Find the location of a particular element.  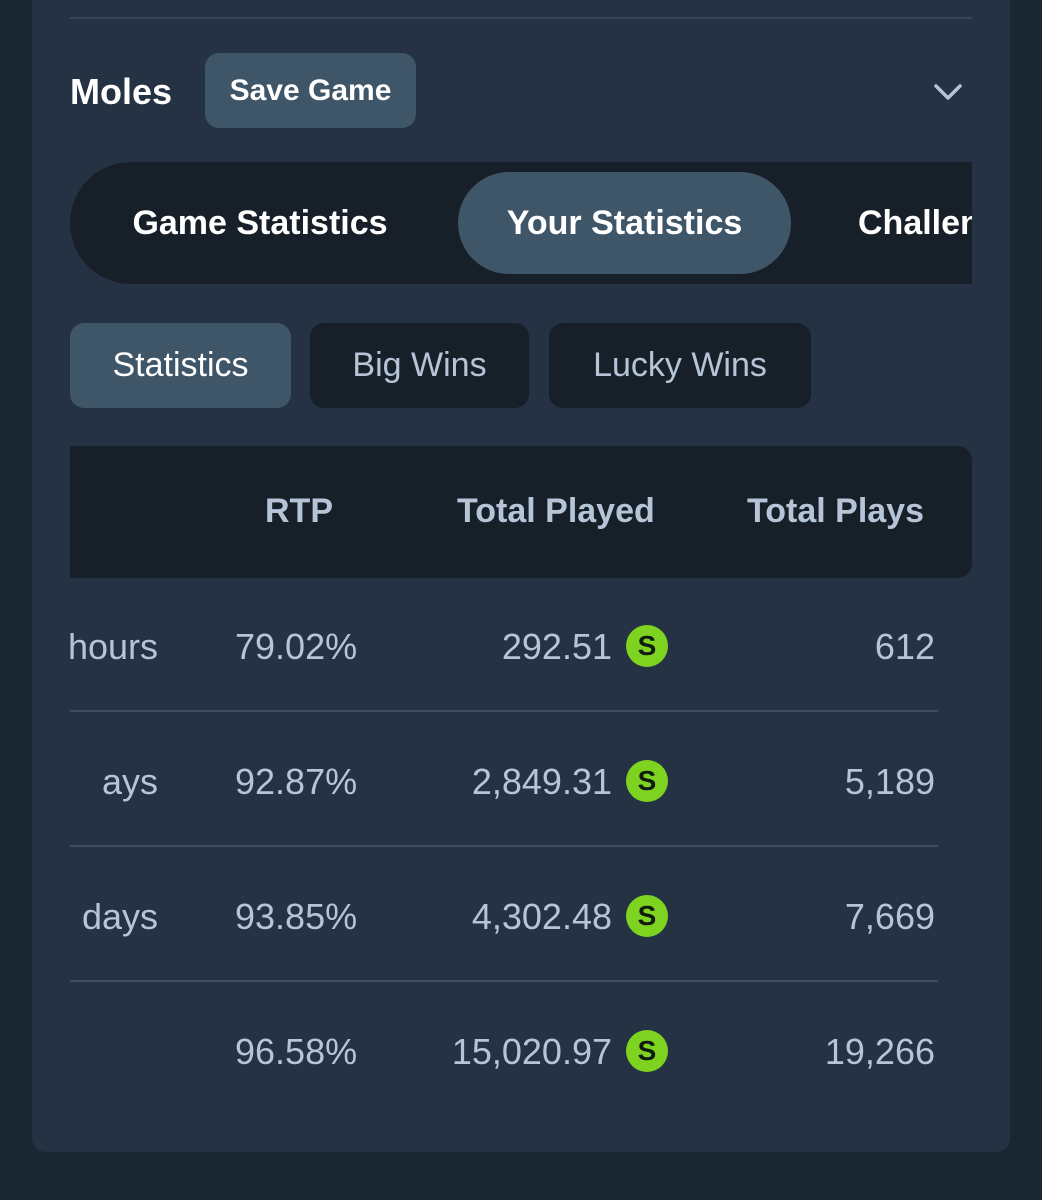

rtp-cell: 79.02% is located at coordinates (296, 646).